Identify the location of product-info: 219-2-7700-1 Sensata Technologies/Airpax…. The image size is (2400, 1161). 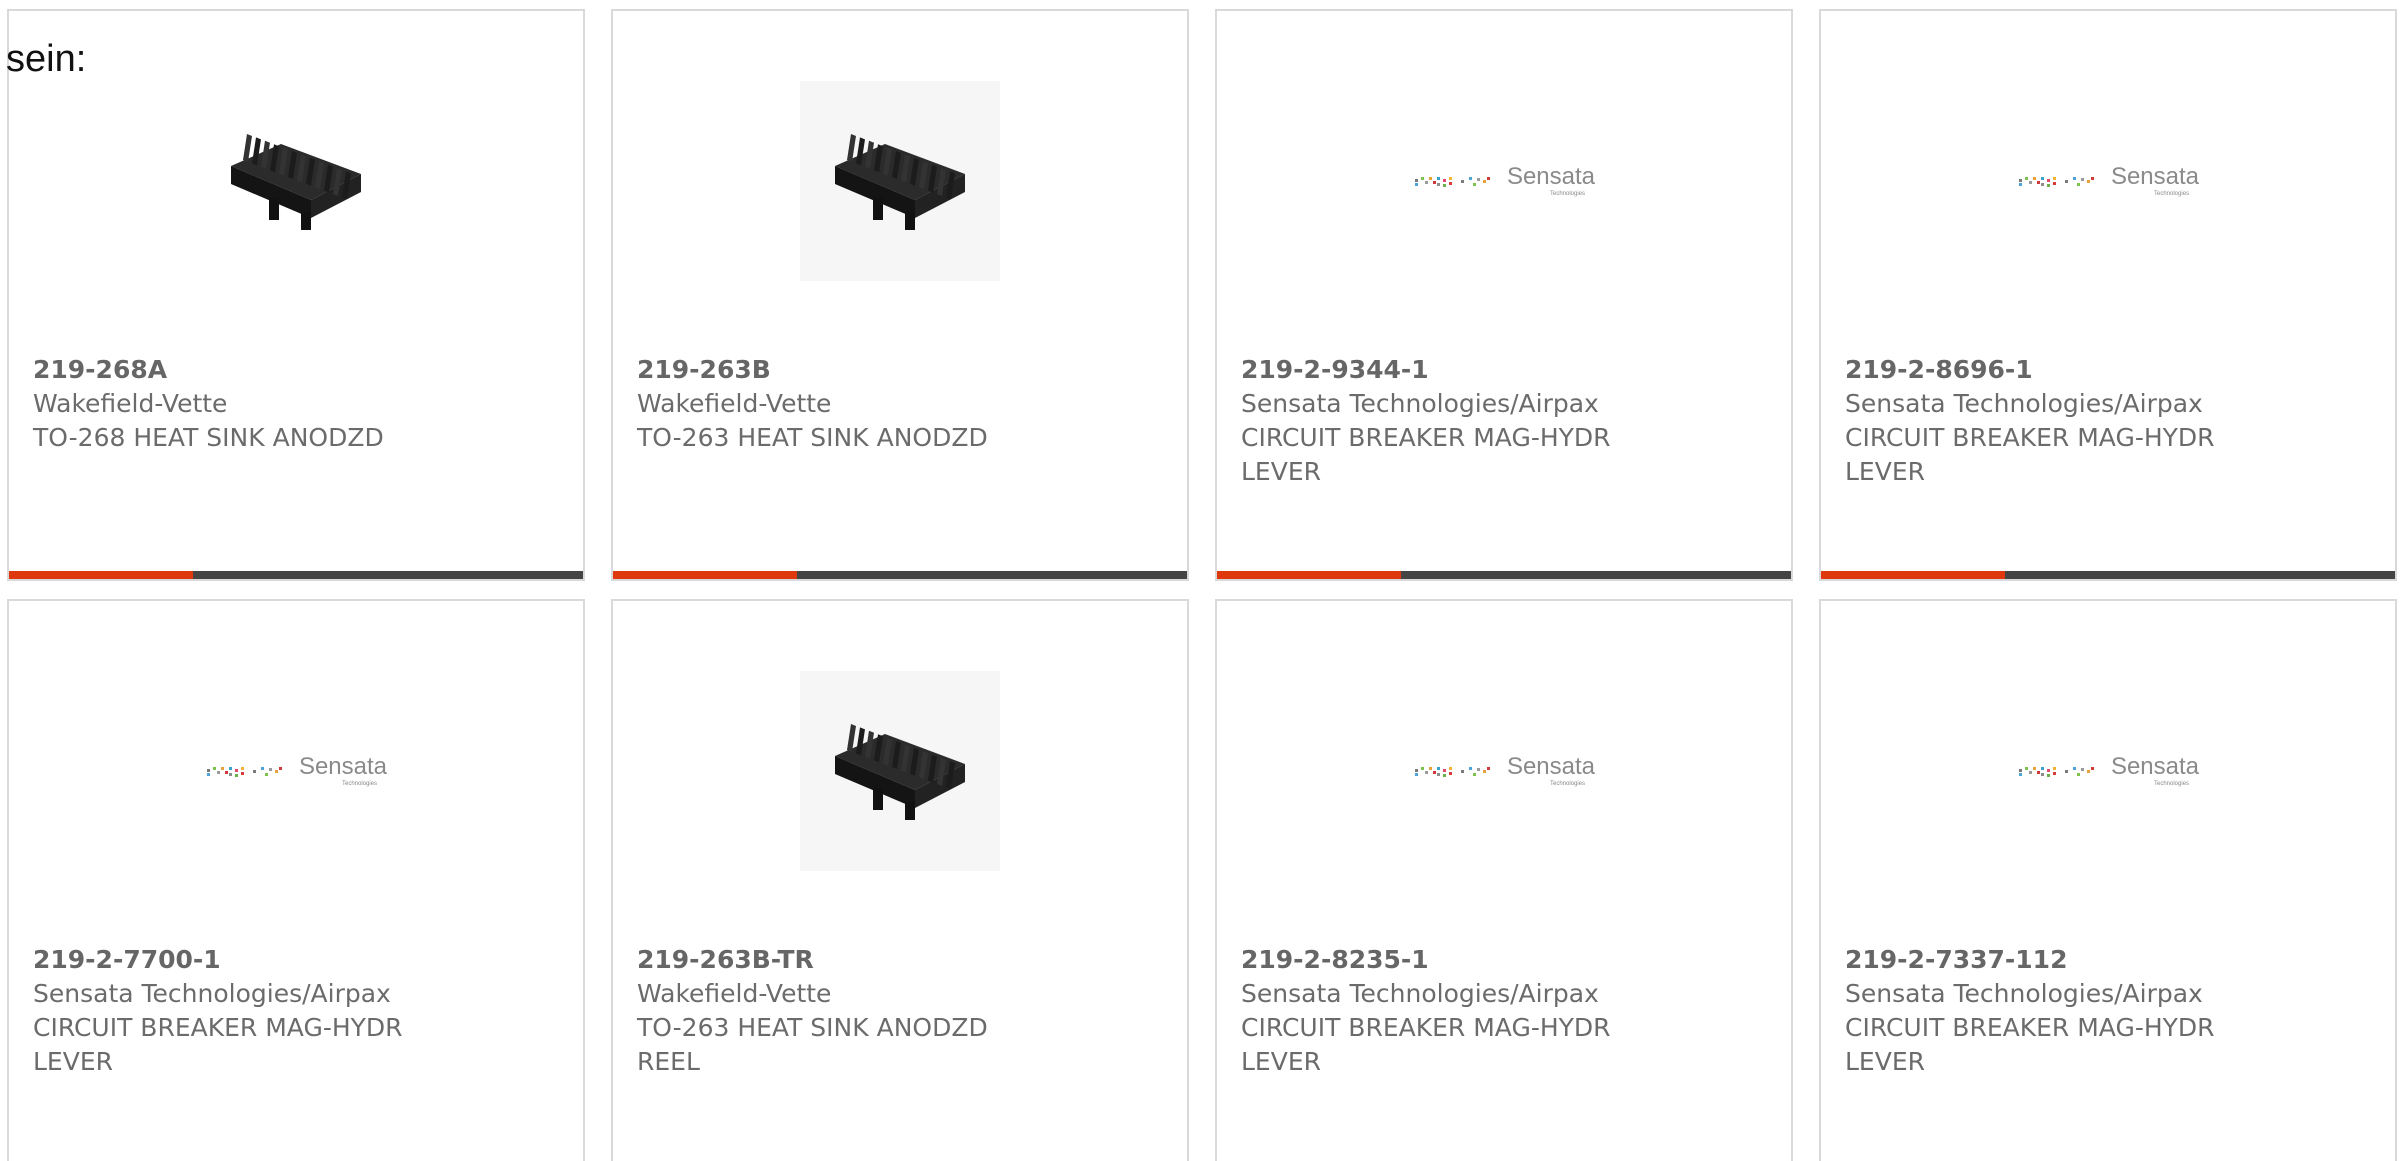
(288, 1011).